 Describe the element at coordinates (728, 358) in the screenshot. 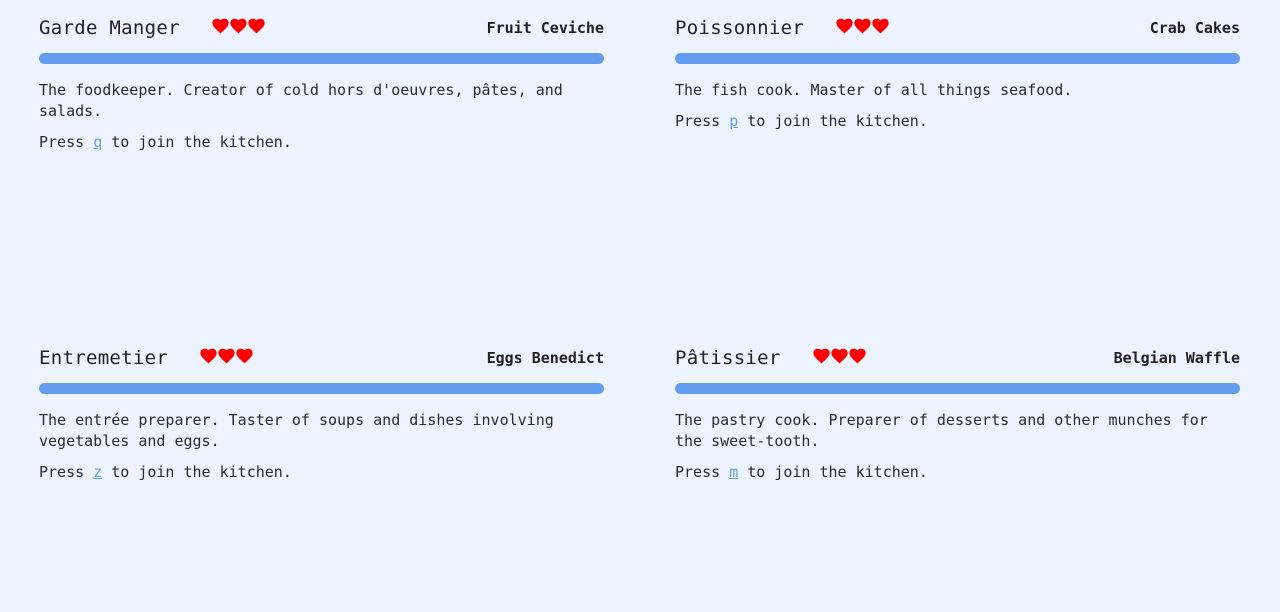

I see `station-title: Pâtissier` at that location.